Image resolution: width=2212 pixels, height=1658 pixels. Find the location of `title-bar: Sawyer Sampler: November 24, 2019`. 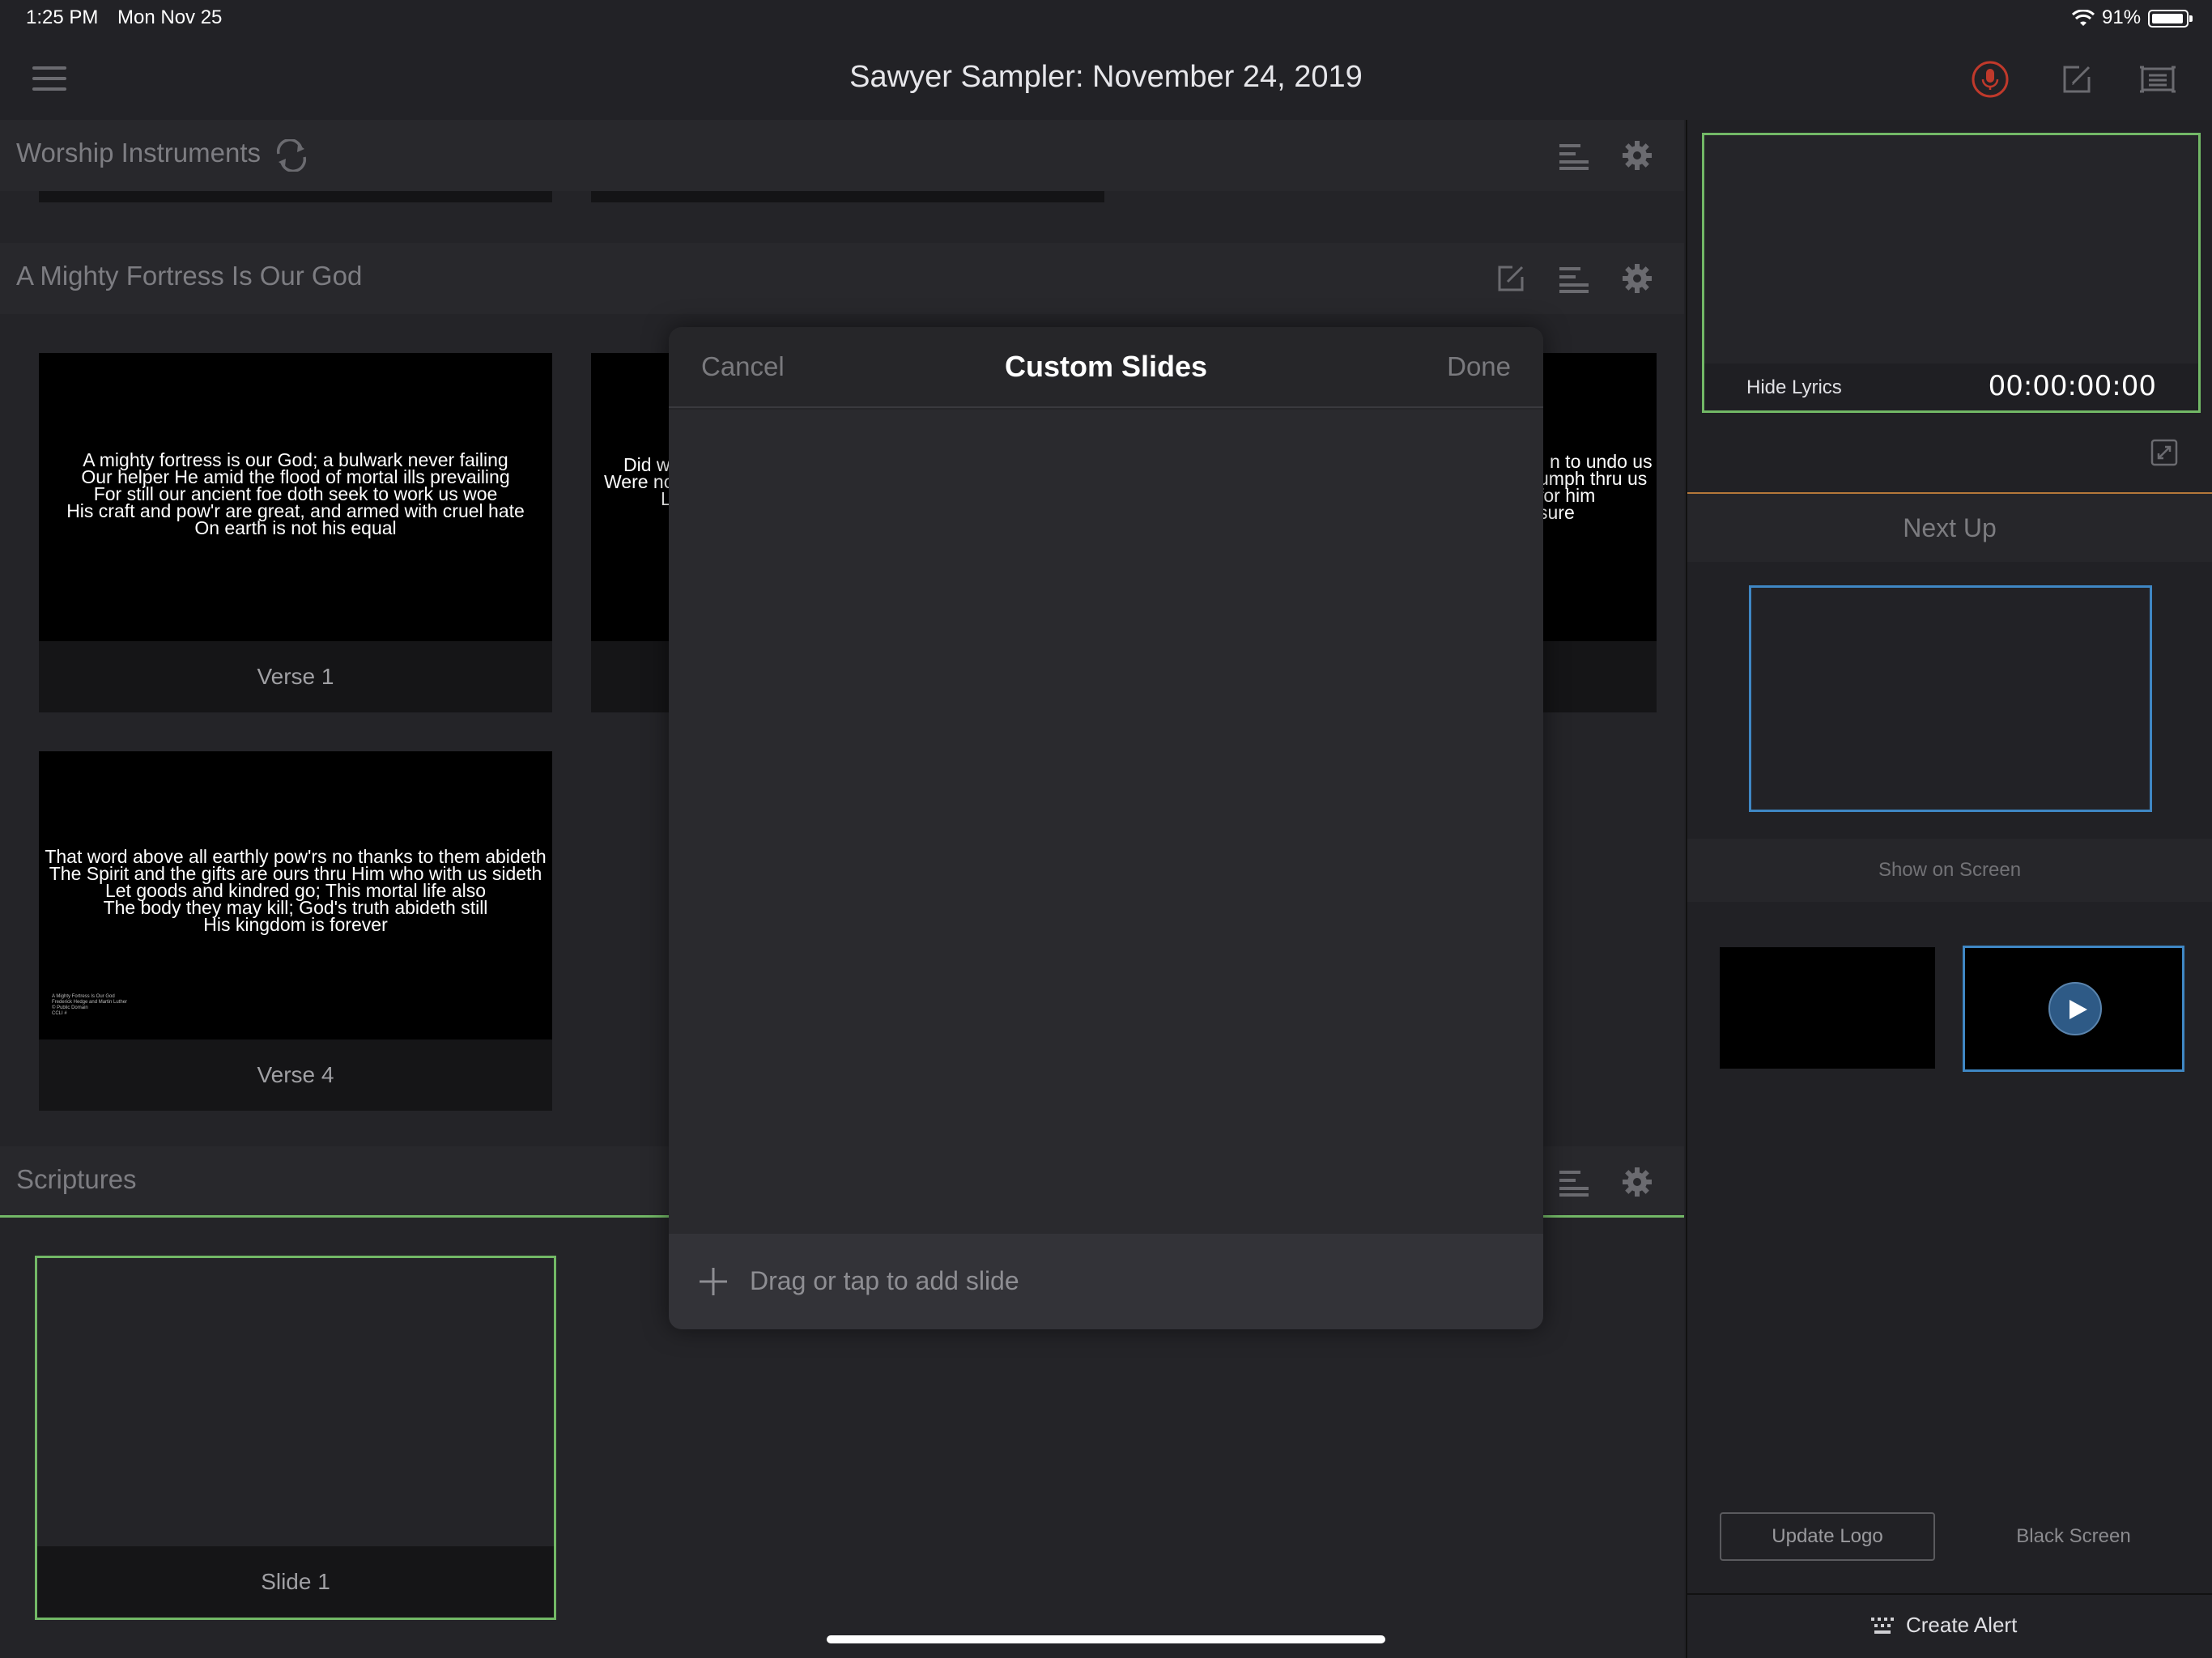

title-bar: Sawyer Sampler: November 24, 2019 is located at coordinates (1106, 79).